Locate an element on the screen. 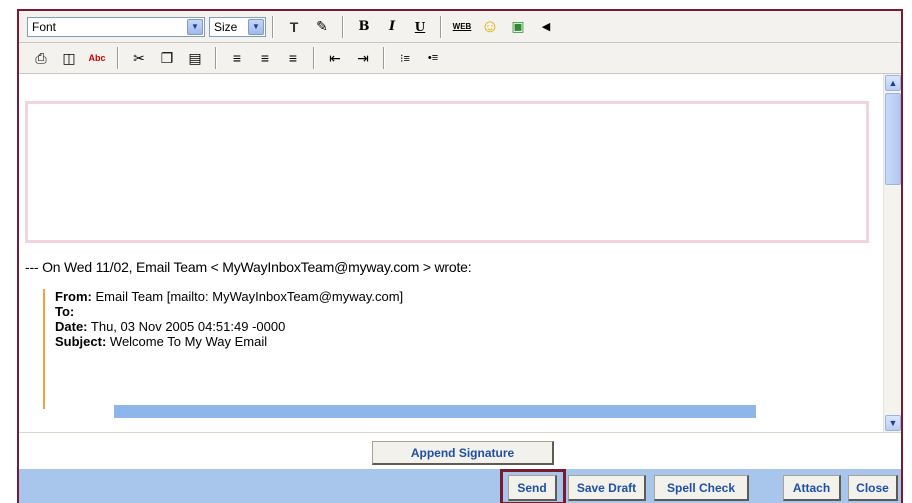 The height and width of the screenshot is (503, 912). insert-image-icon: ▣ is located at coordinates (518, 27).